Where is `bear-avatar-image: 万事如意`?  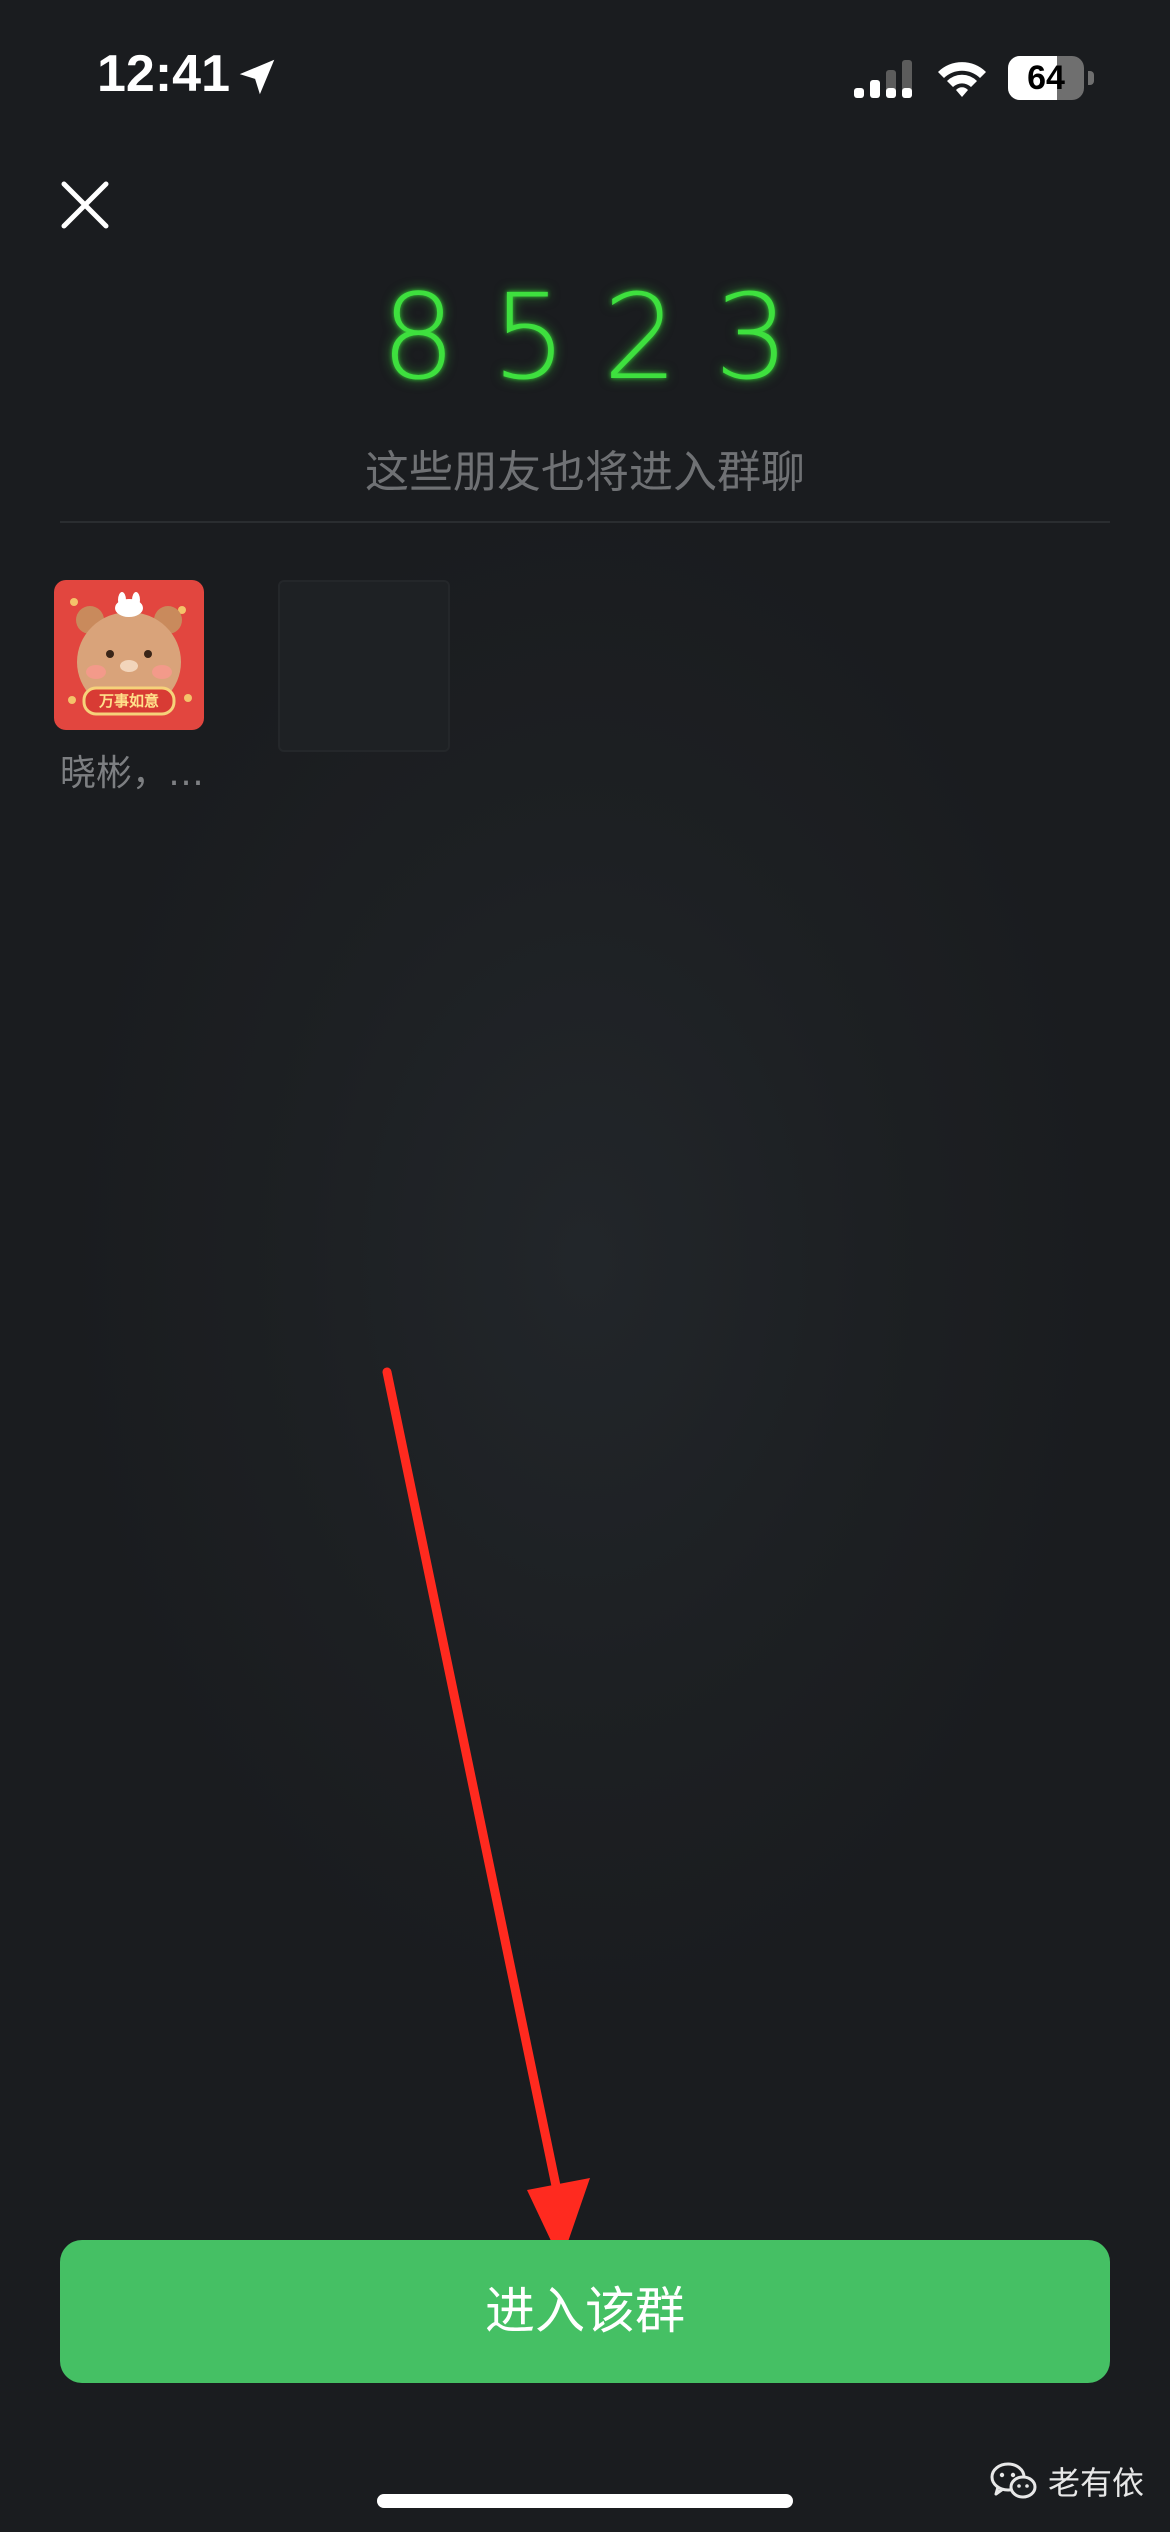 bear-avatar-image: 万事如意 is located at coordinates (129, 655).